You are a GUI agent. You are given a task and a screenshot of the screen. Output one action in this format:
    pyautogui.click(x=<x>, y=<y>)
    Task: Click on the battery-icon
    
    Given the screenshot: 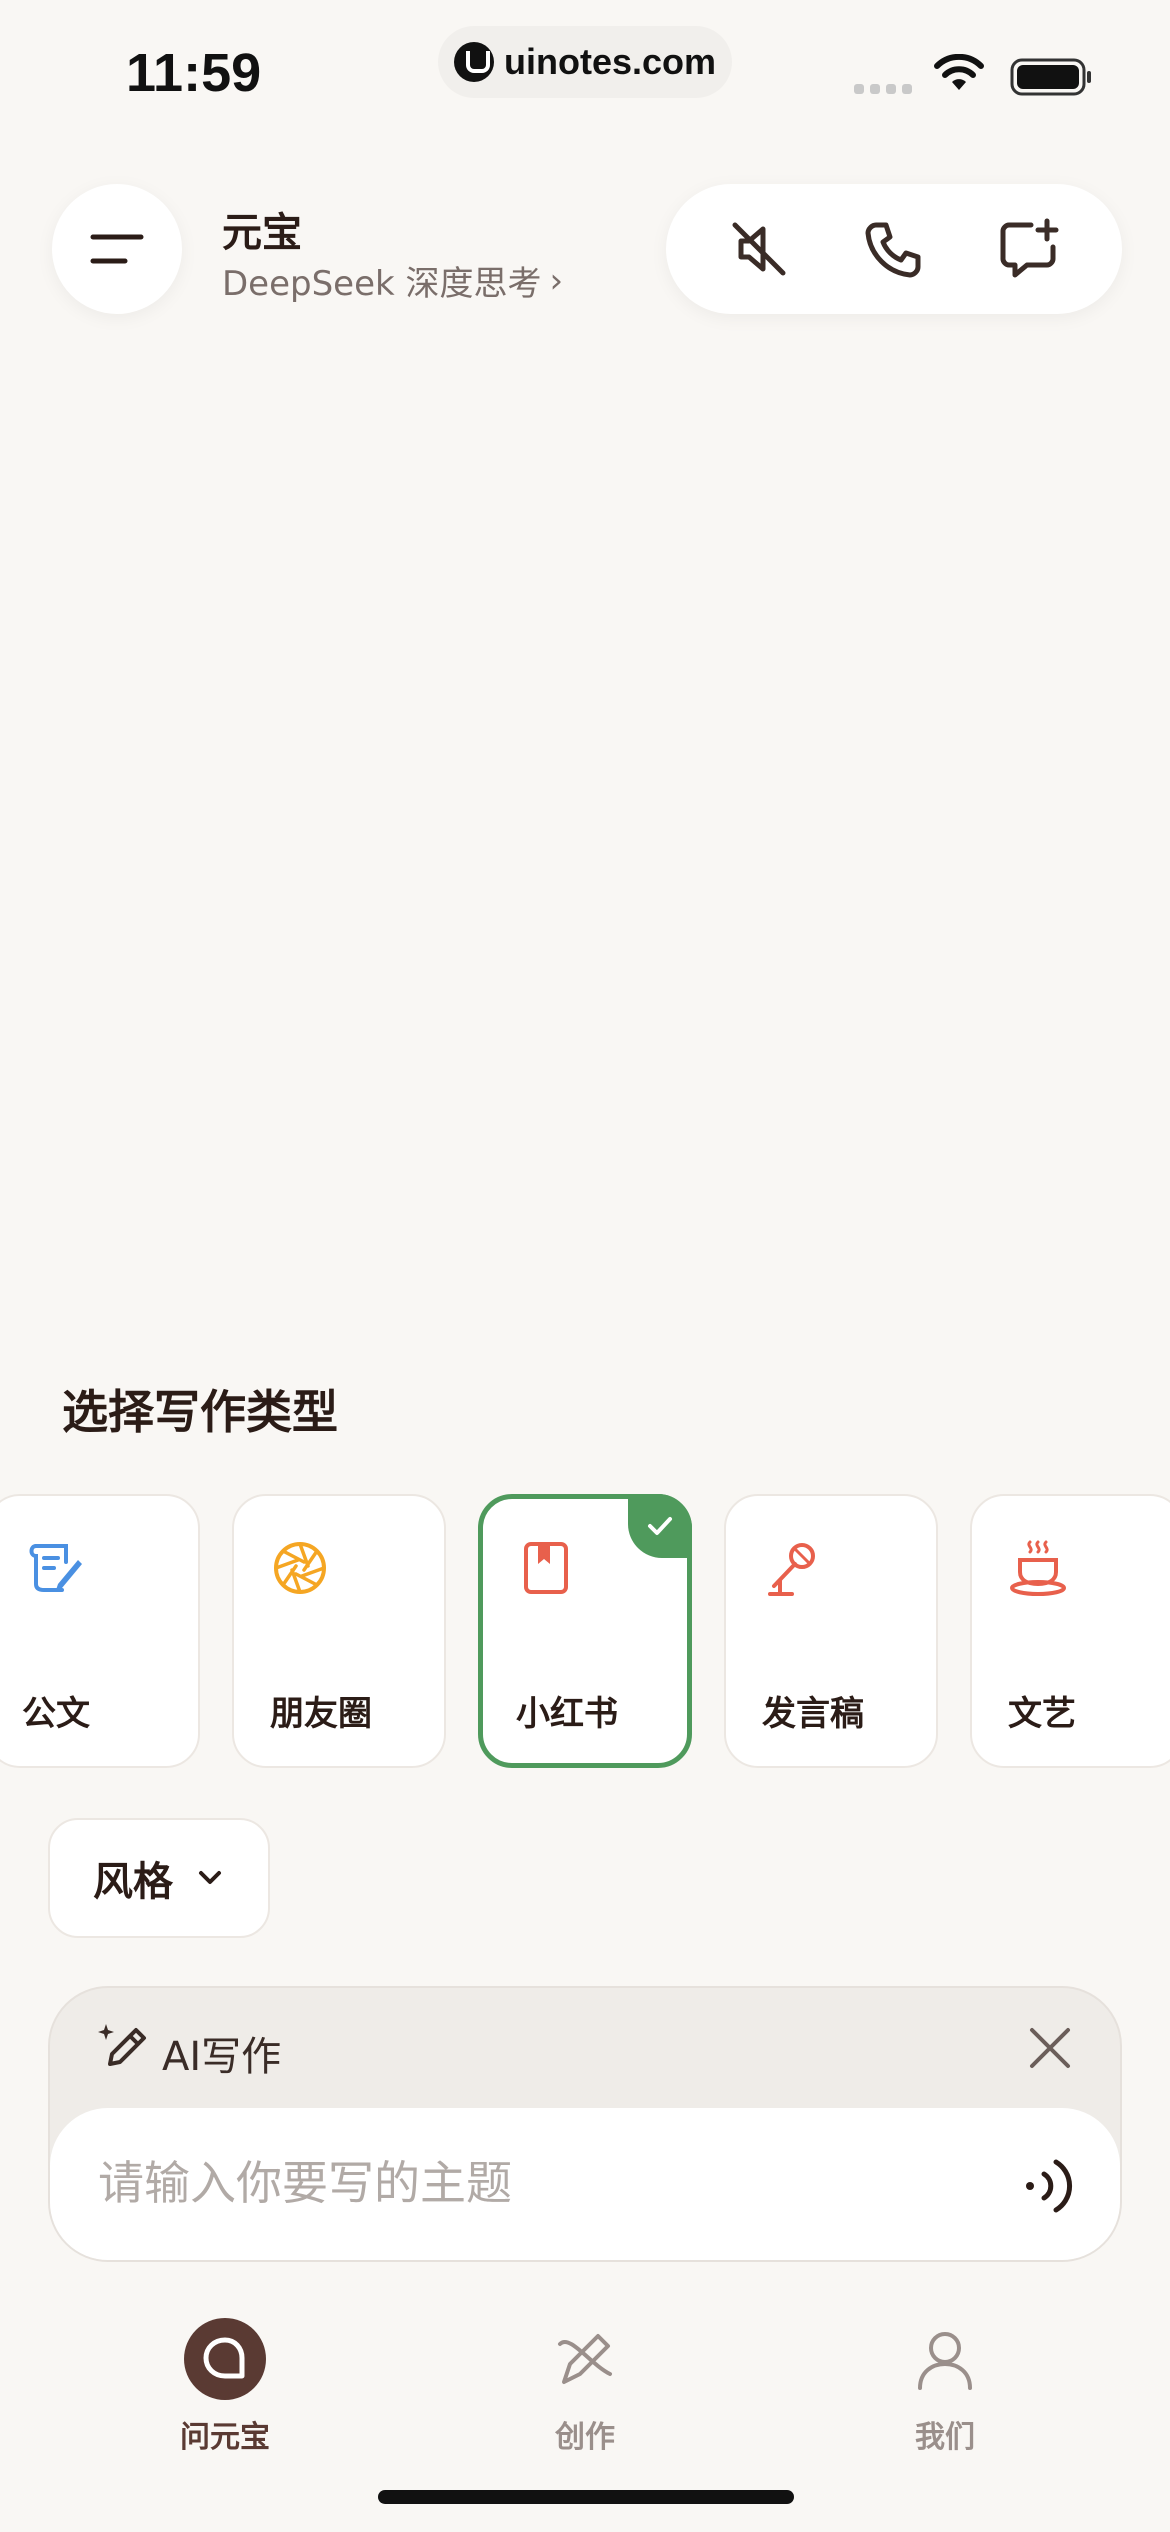 What is the action you would take?
    pyautogui.click(x=1050, y=77)
    